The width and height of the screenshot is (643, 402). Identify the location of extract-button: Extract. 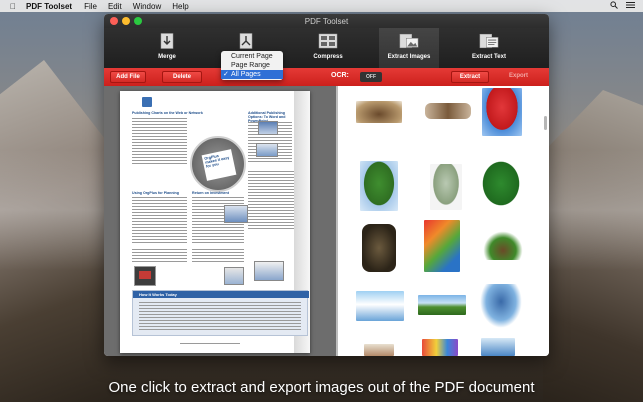
(470, 77).